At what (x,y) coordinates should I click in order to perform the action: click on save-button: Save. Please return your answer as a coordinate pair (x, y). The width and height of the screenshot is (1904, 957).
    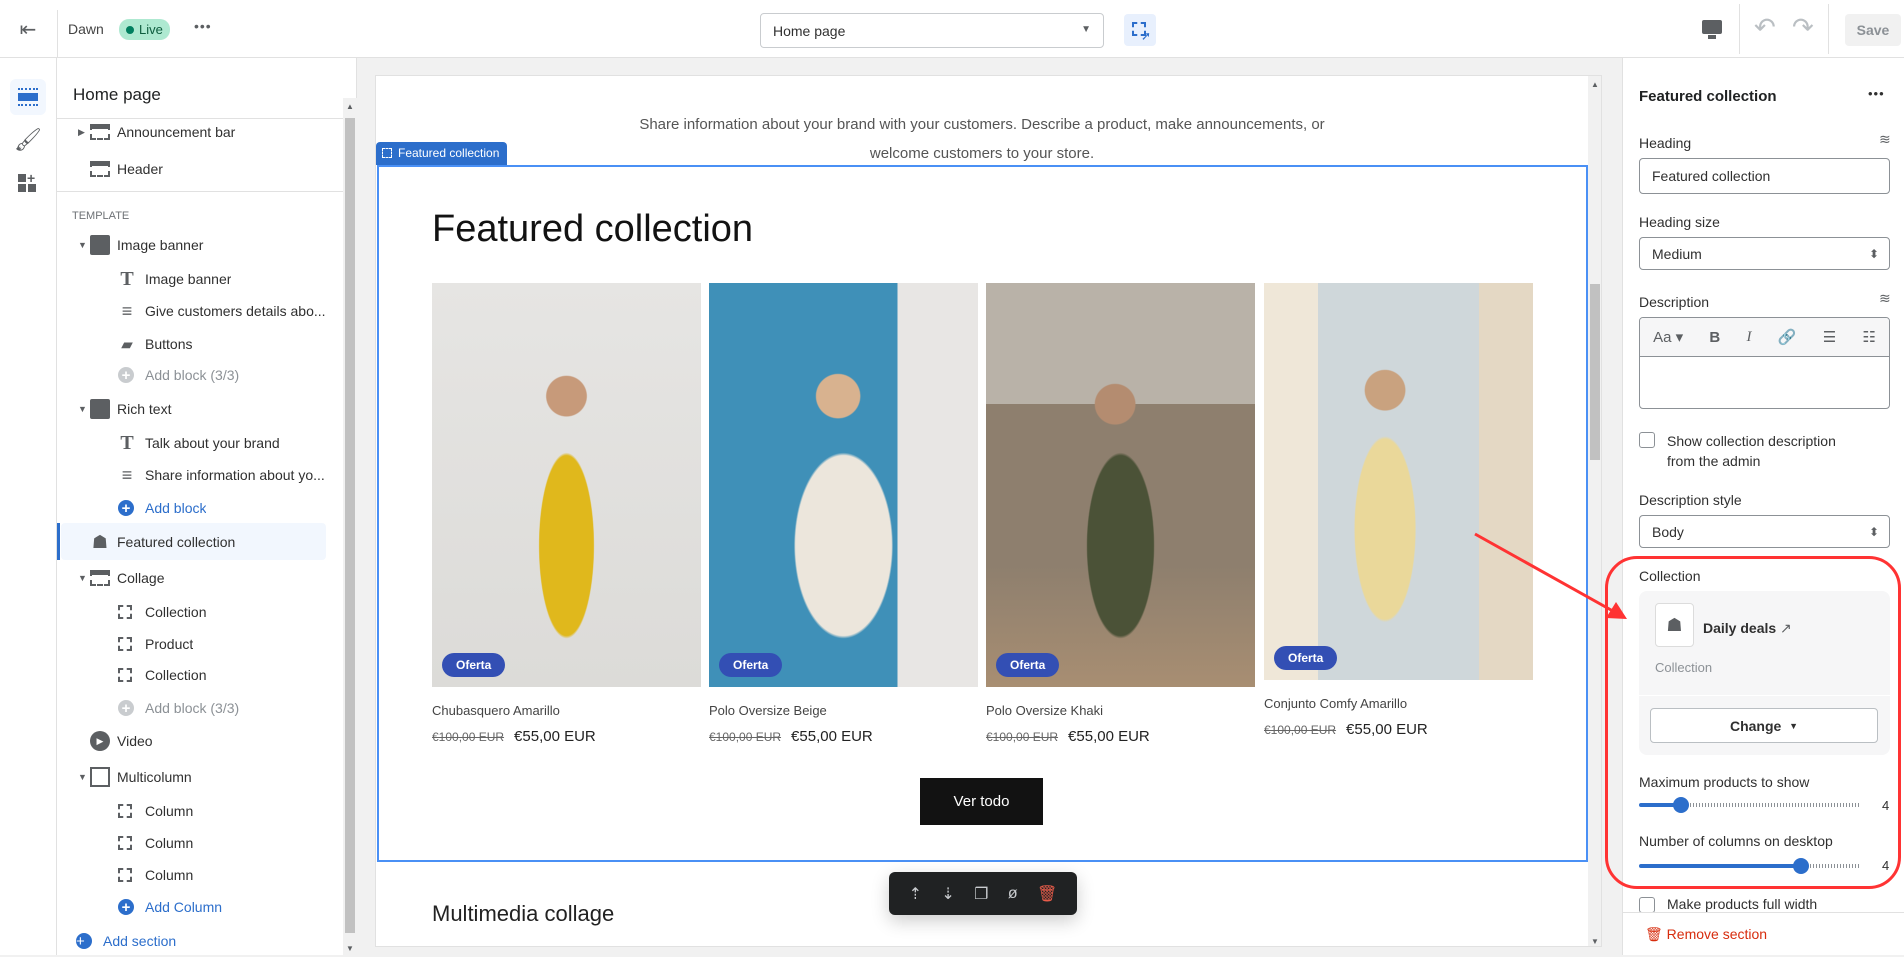
    Looking at the image, I should click on (1873, 30).